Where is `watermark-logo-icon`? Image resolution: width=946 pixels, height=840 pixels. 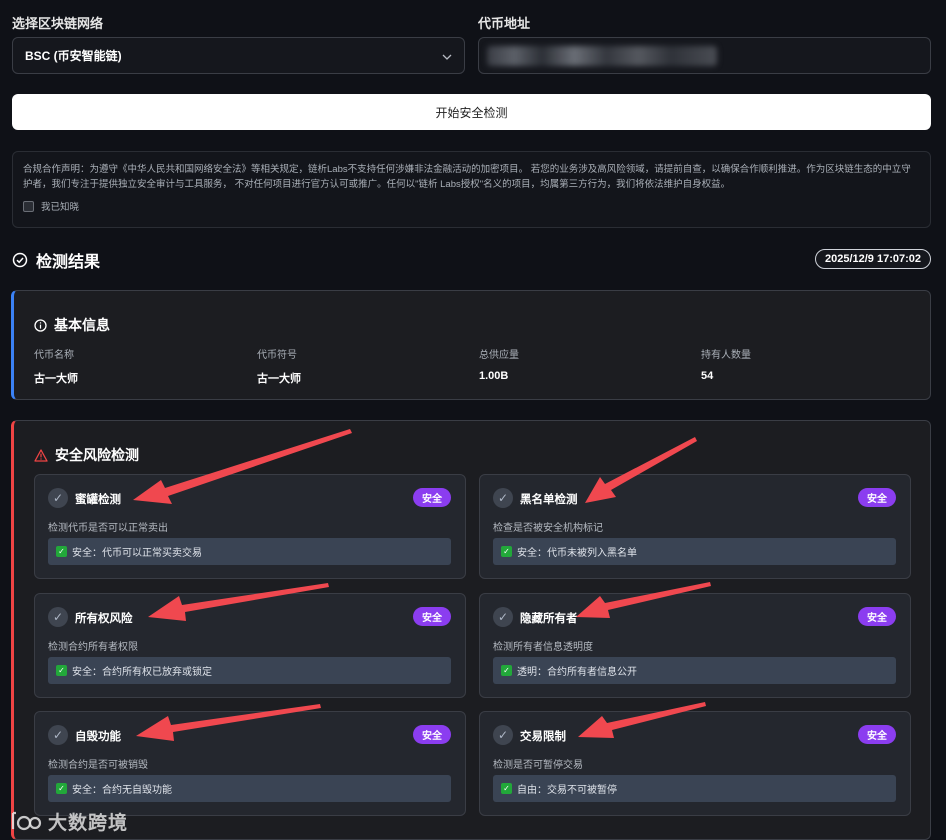 watermark-logo-icon is located at coordinates (26, 820).